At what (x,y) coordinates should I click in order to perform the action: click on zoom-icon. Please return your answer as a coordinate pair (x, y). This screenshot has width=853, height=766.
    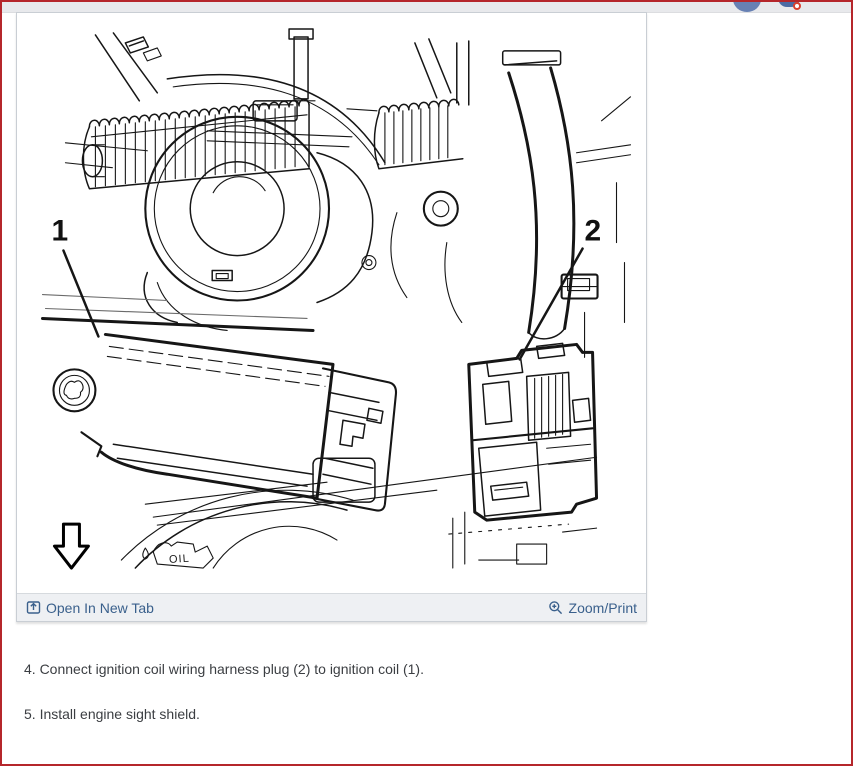
    Looking at the image, I should click on (555, 607).